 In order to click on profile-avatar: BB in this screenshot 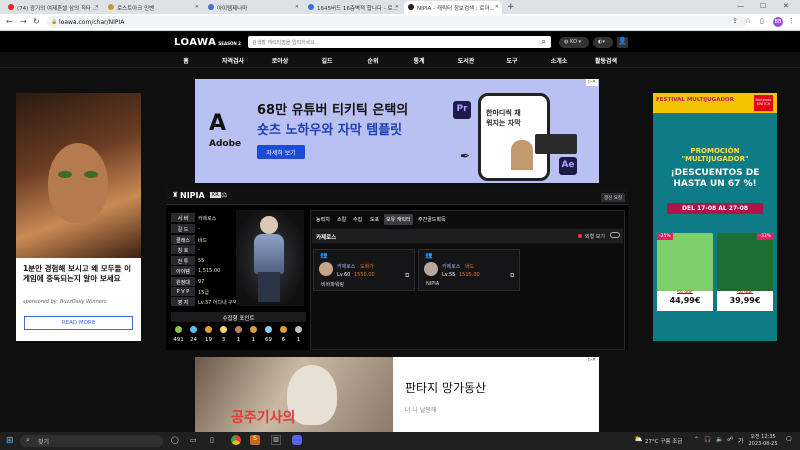, I will do `click(778, 22)`.